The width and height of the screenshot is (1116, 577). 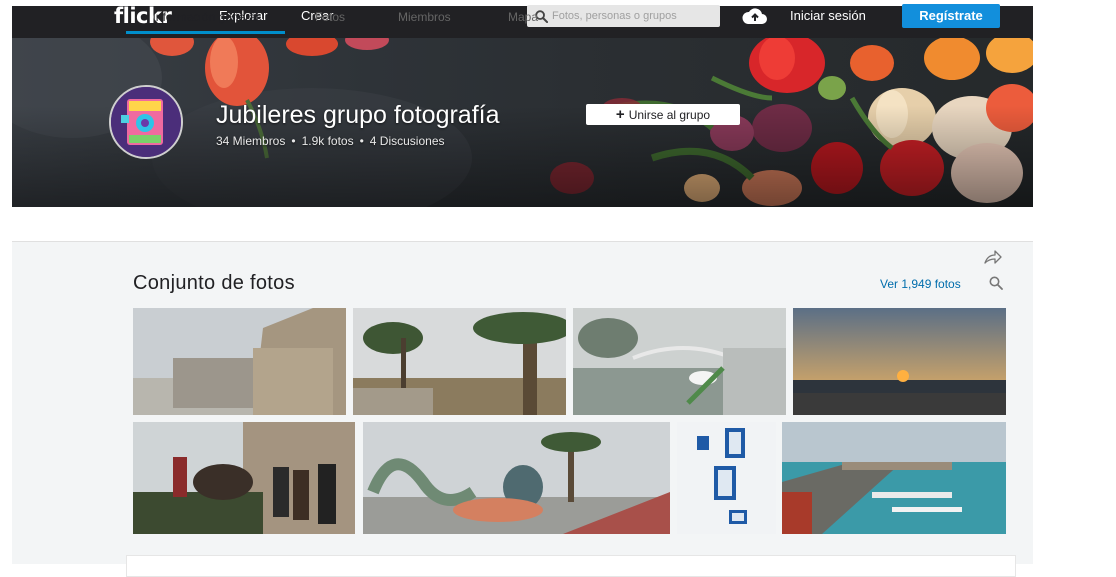 What do you see at coordinates (522, 224) in the screenshot?
I see `group-subnav` at bounding box center [522, 224].